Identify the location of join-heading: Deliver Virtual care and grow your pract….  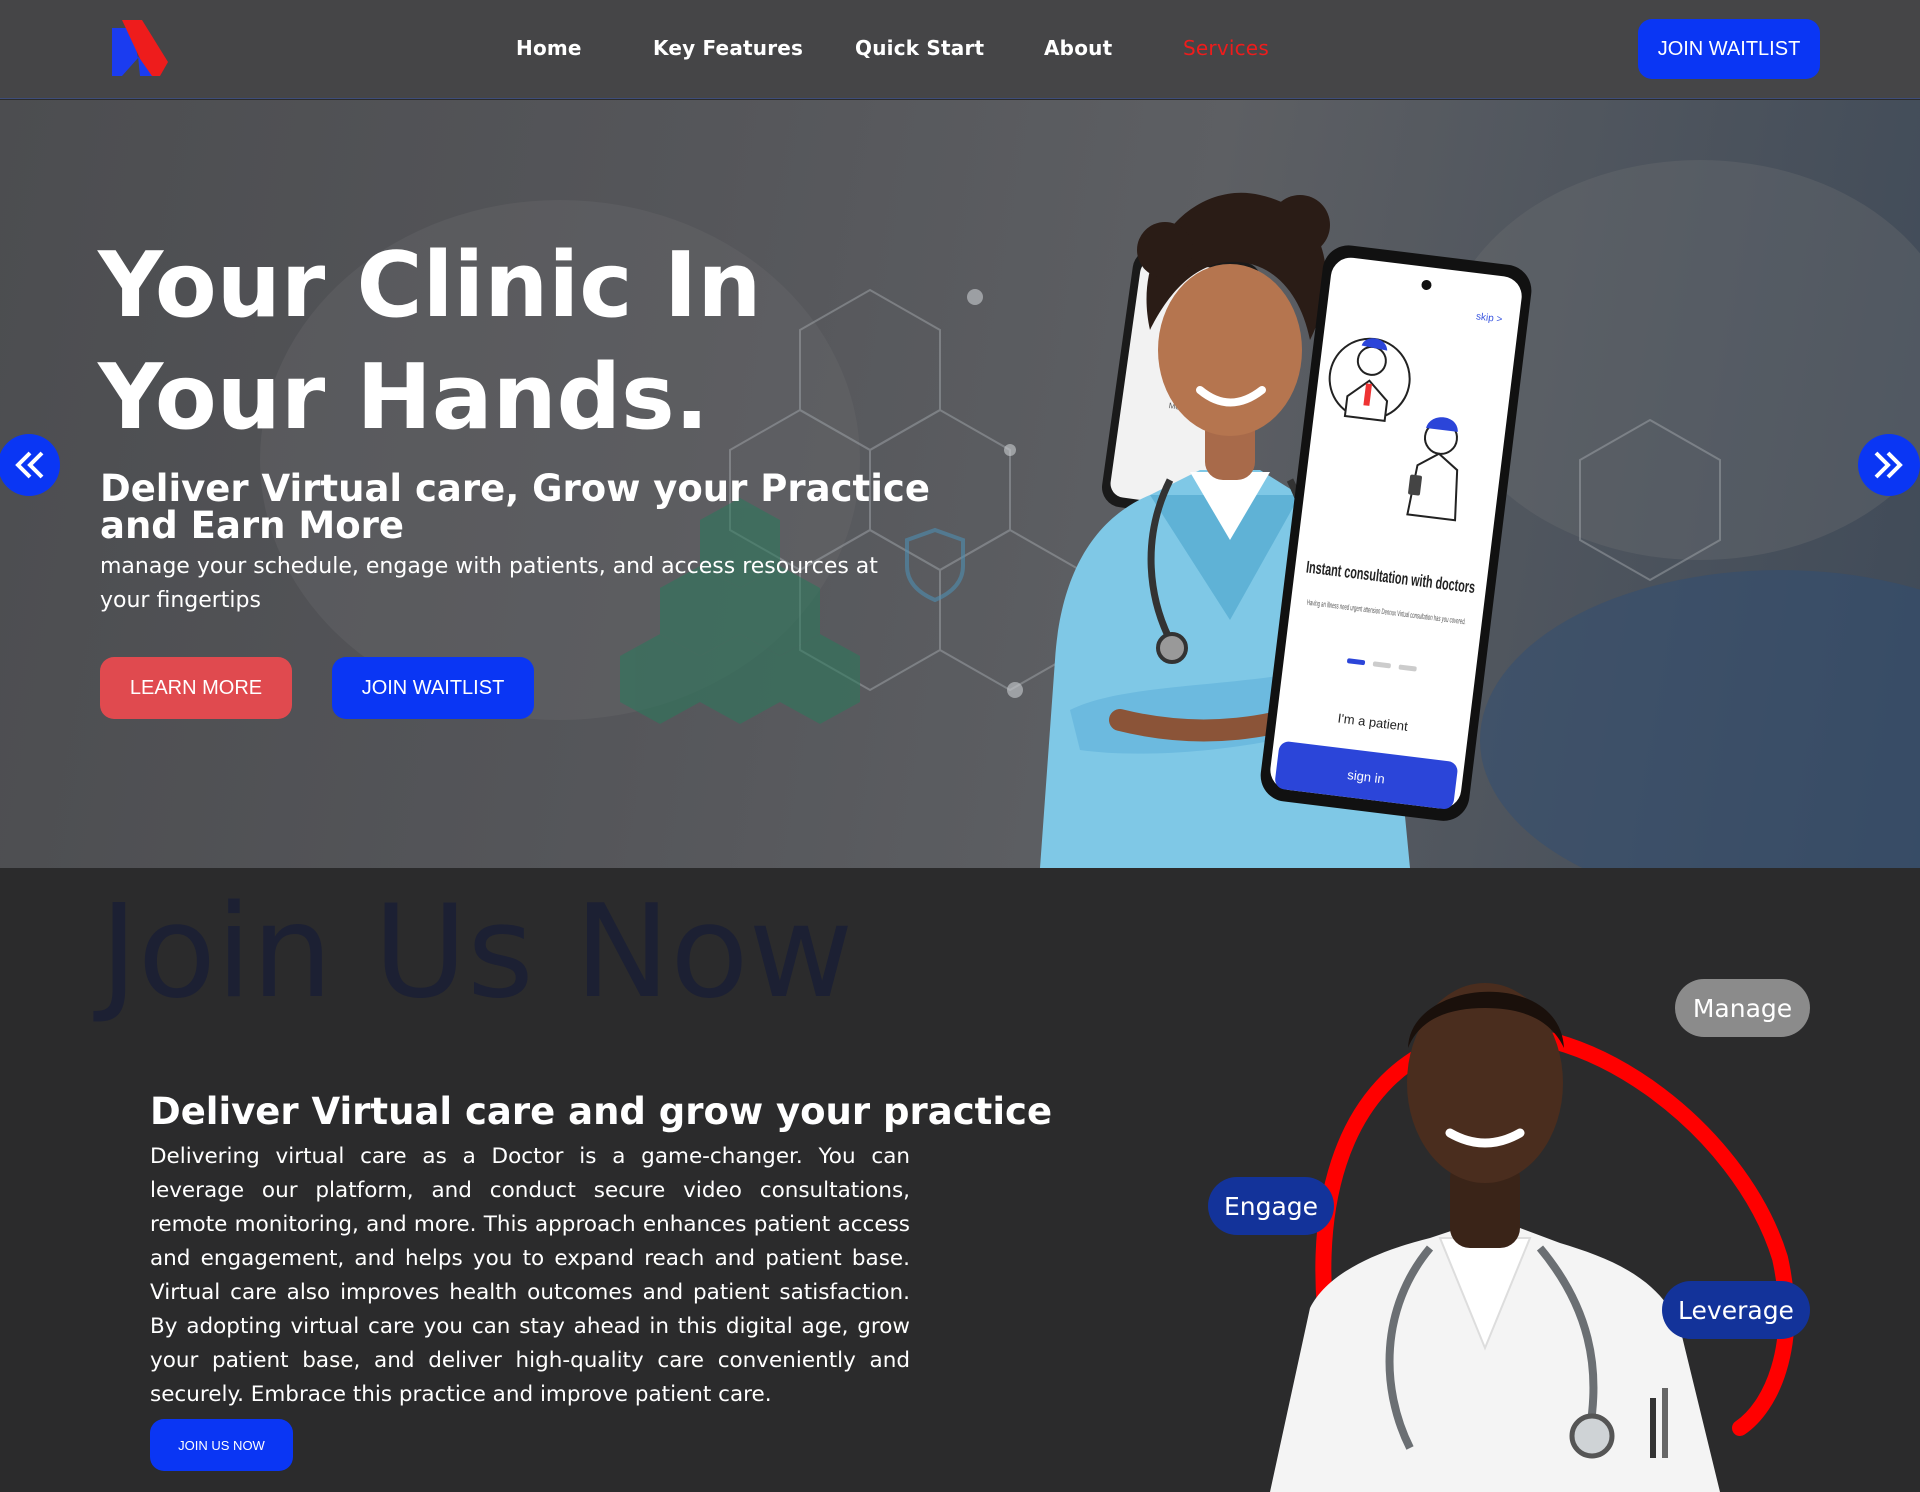
(601, 1111).